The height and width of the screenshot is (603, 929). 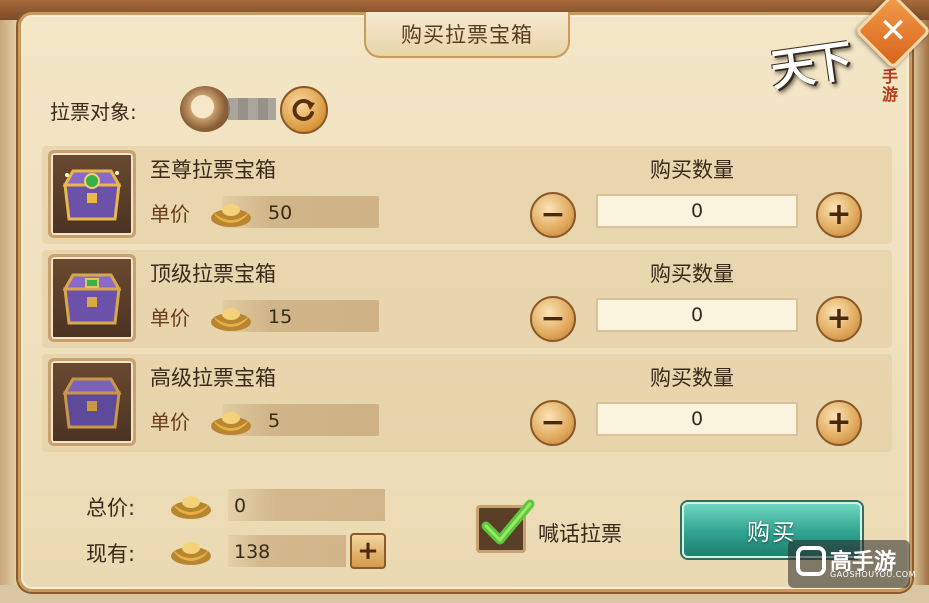 I want to click on add-currency-button: +, so click(x=368, y=551).